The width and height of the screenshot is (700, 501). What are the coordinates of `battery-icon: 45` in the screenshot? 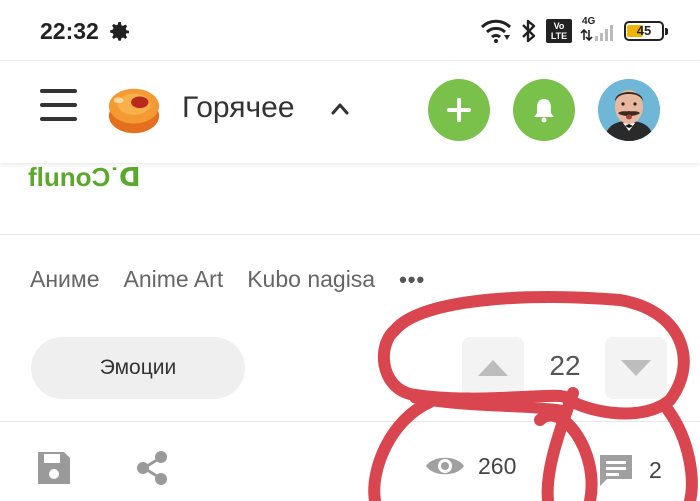 It's located at (646, 31).